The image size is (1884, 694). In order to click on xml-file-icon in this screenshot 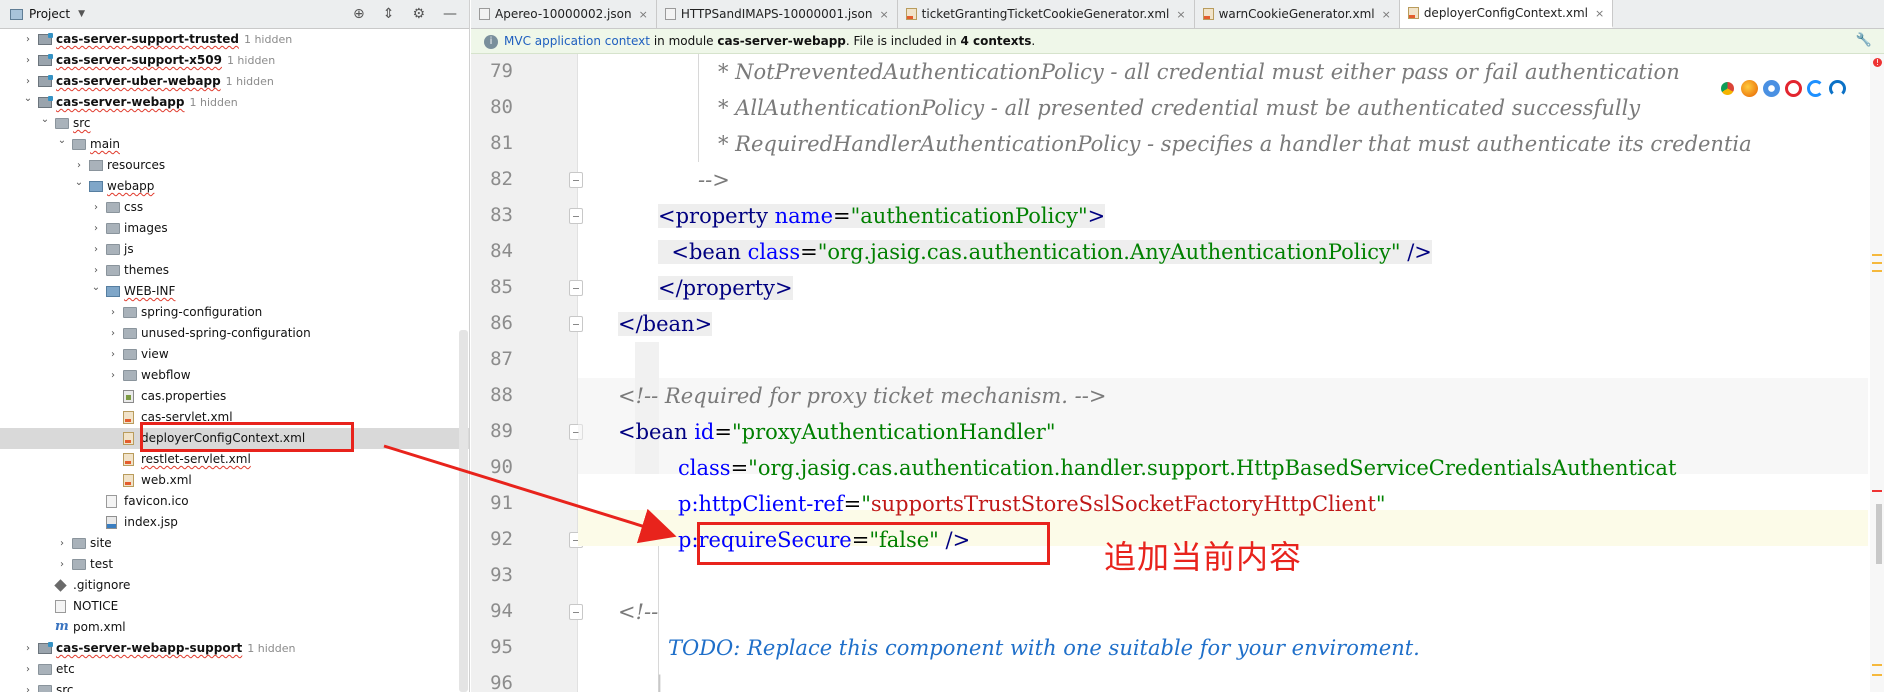, I will do `click(128, 417)`.